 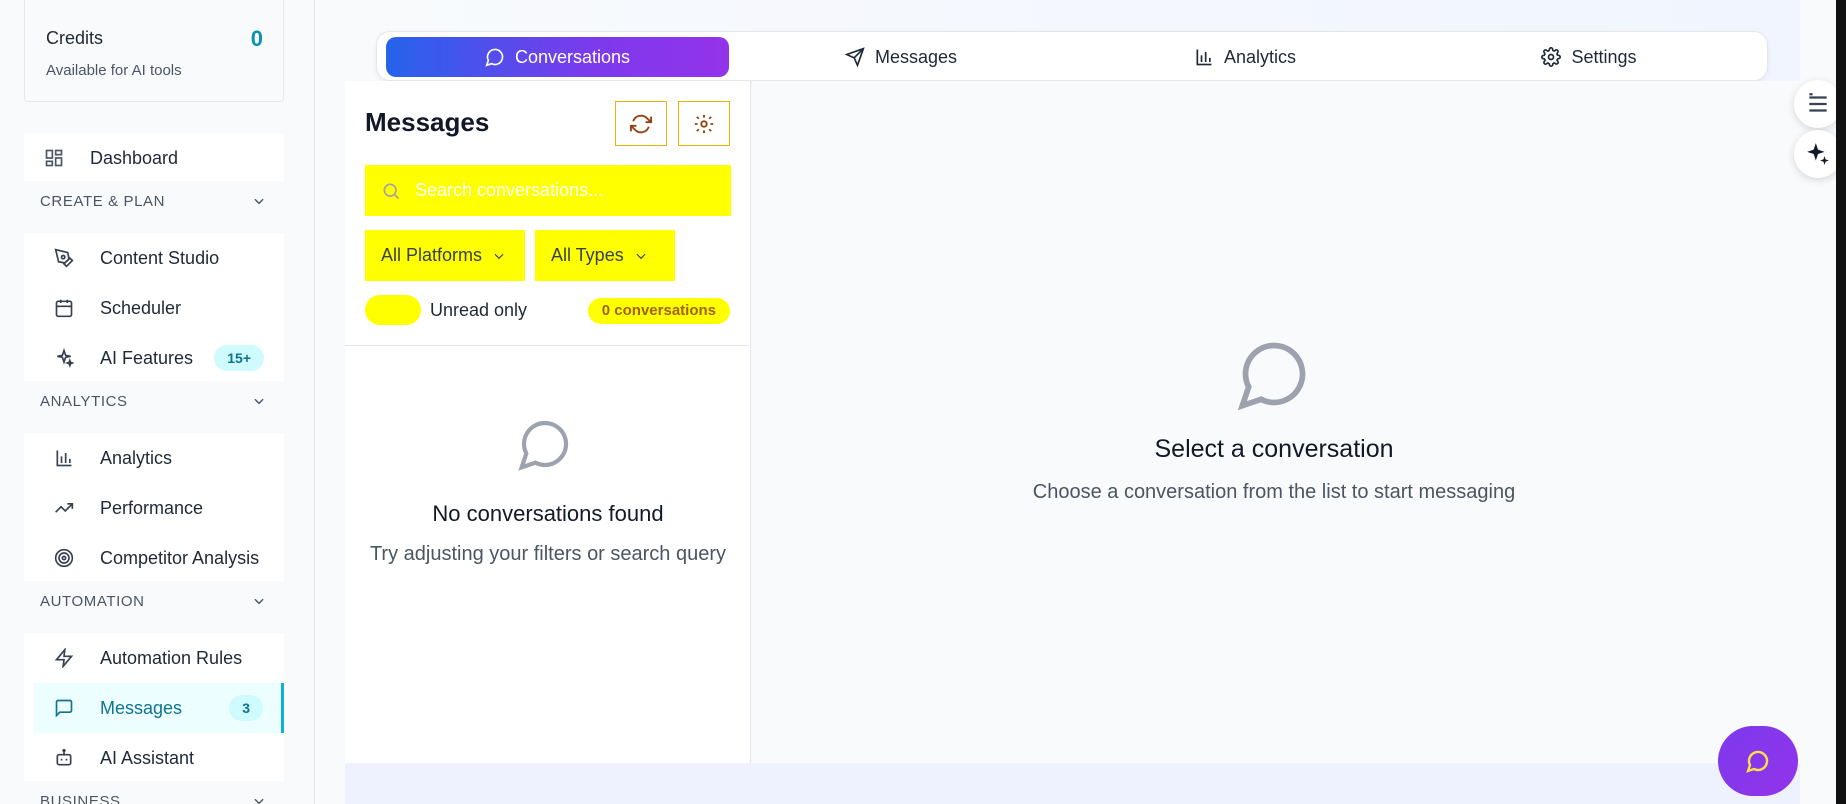 I want to click on sidebar-item-analytics: Analytics, so click(x=154, y=458).